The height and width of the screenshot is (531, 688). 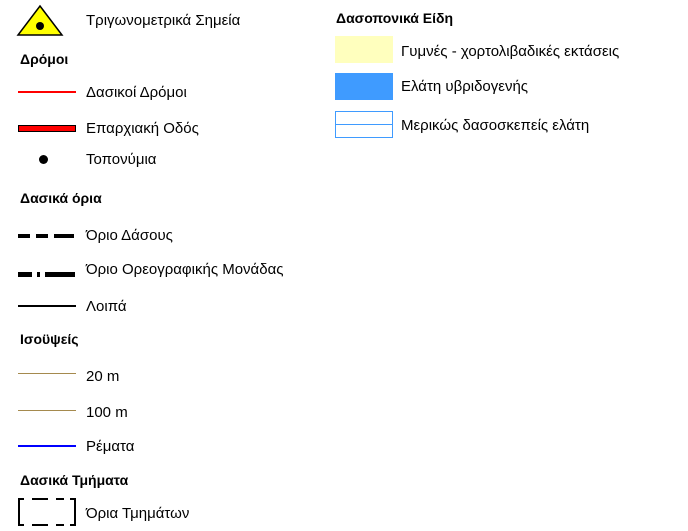 I want to click on forest-road-line, so click(x=47, y=92).